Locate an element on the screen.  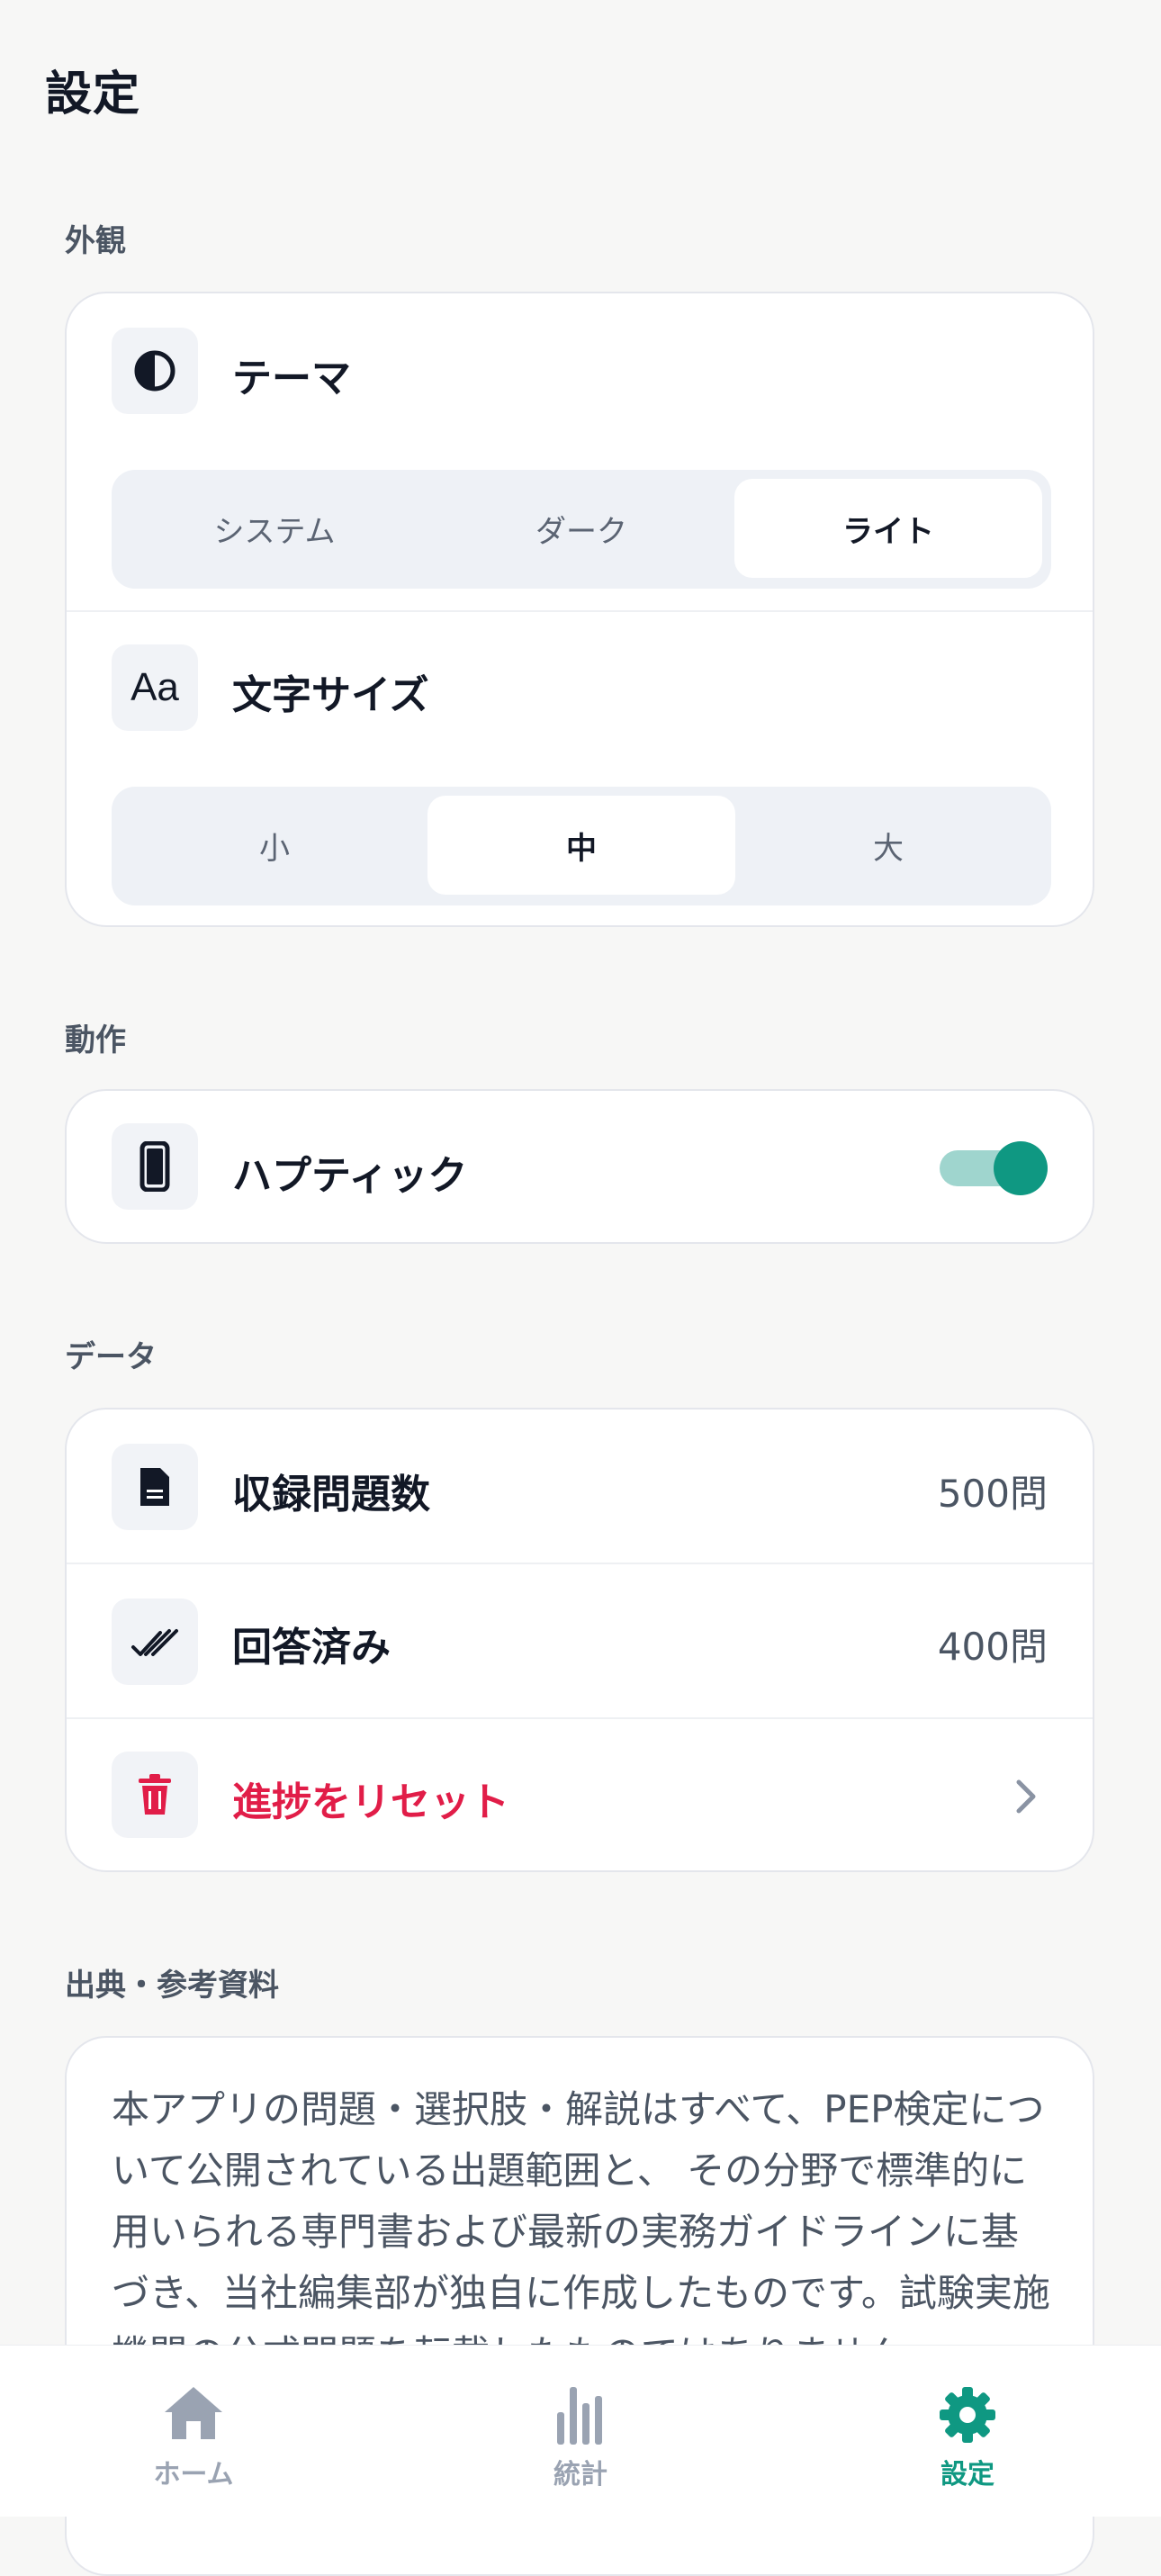
contrast-icon is located at coordinates (155, 371).